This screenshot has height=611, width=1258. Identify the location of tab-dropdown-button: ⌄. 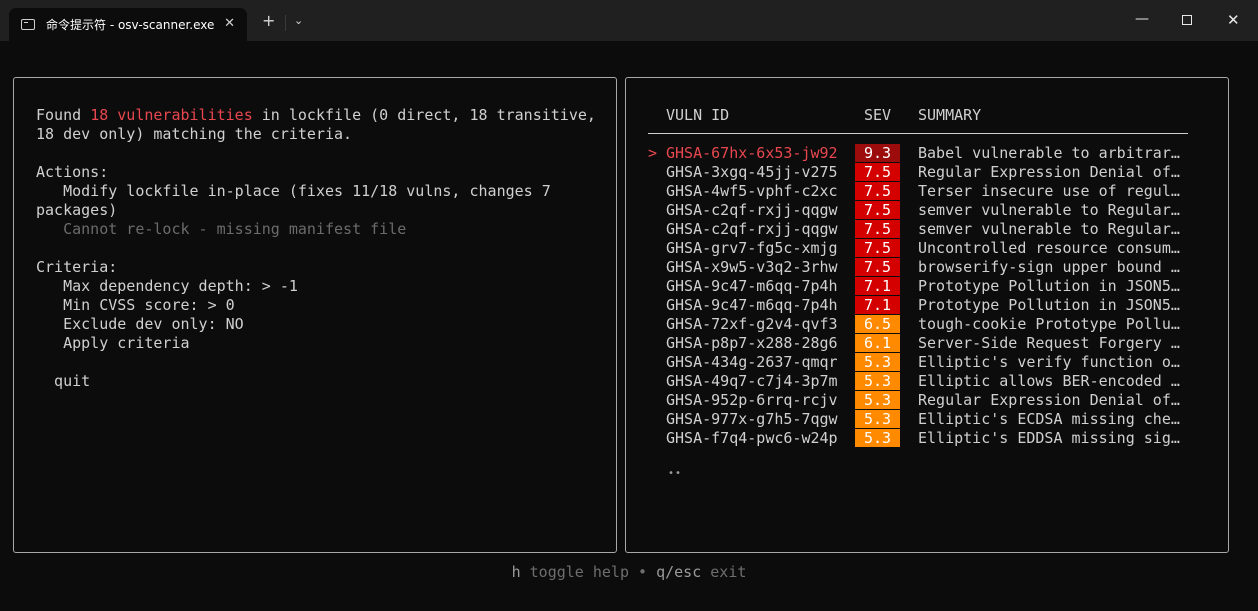
(298, 20).